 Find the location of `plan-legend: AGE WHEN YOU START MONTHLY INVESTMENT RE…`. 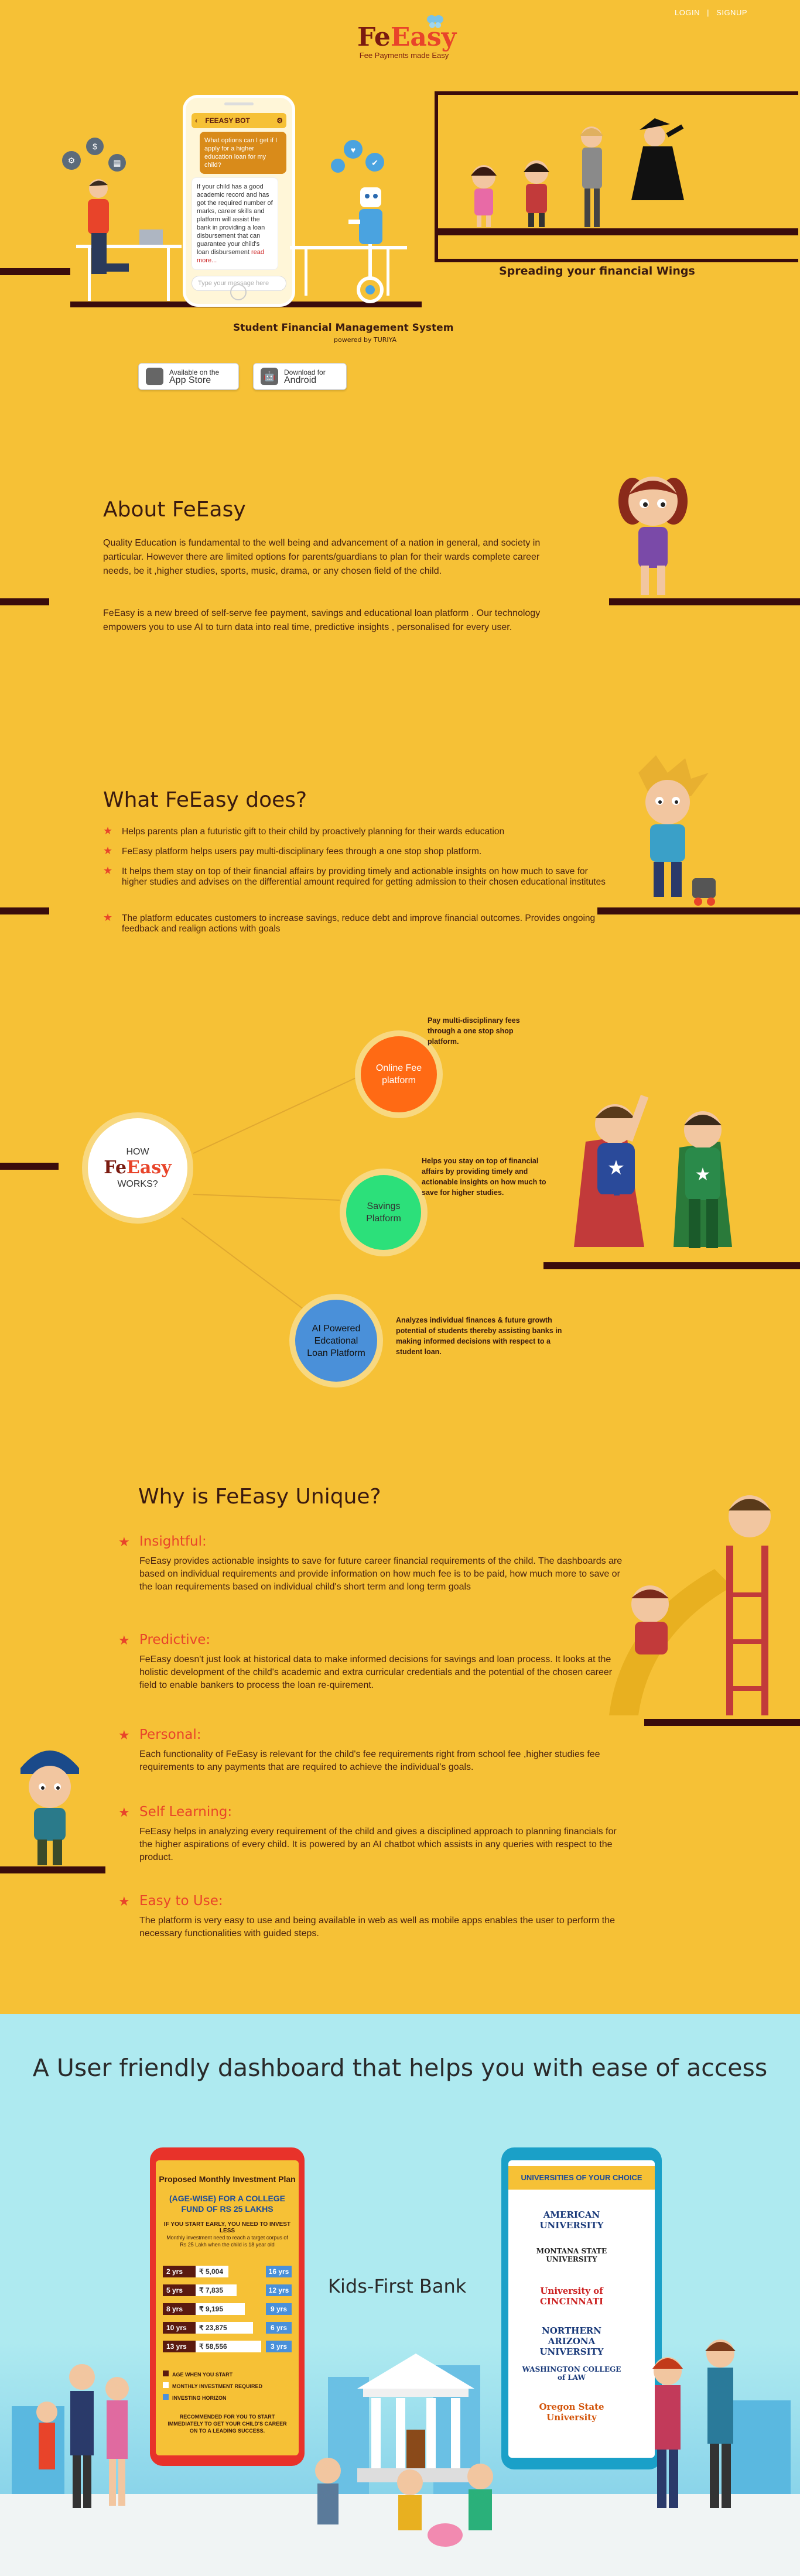

plan-legend: AGE WHEN YOU START MONTHLY INVESTMENT RE… is located at coordinates (227, 2386).